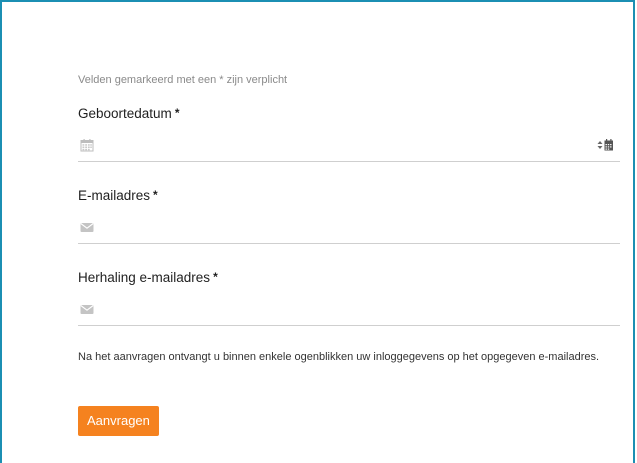 The height and width of the screenshot is (463, 637). Describe the element at coordinates (342, 228) in the screenshot. I see `email-input` at that location.